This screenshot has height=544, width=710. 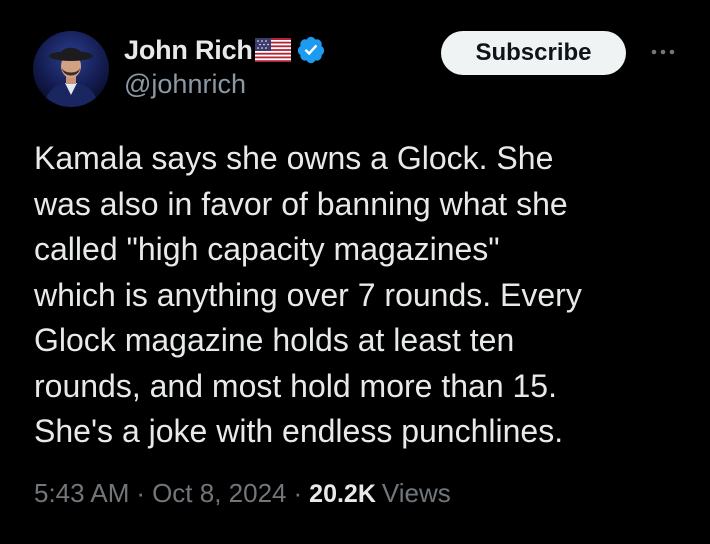 What do you see at coordinates (188, 50) in the screenshot?
I see `display-name: John Rich` at bounding box center [188, 50].